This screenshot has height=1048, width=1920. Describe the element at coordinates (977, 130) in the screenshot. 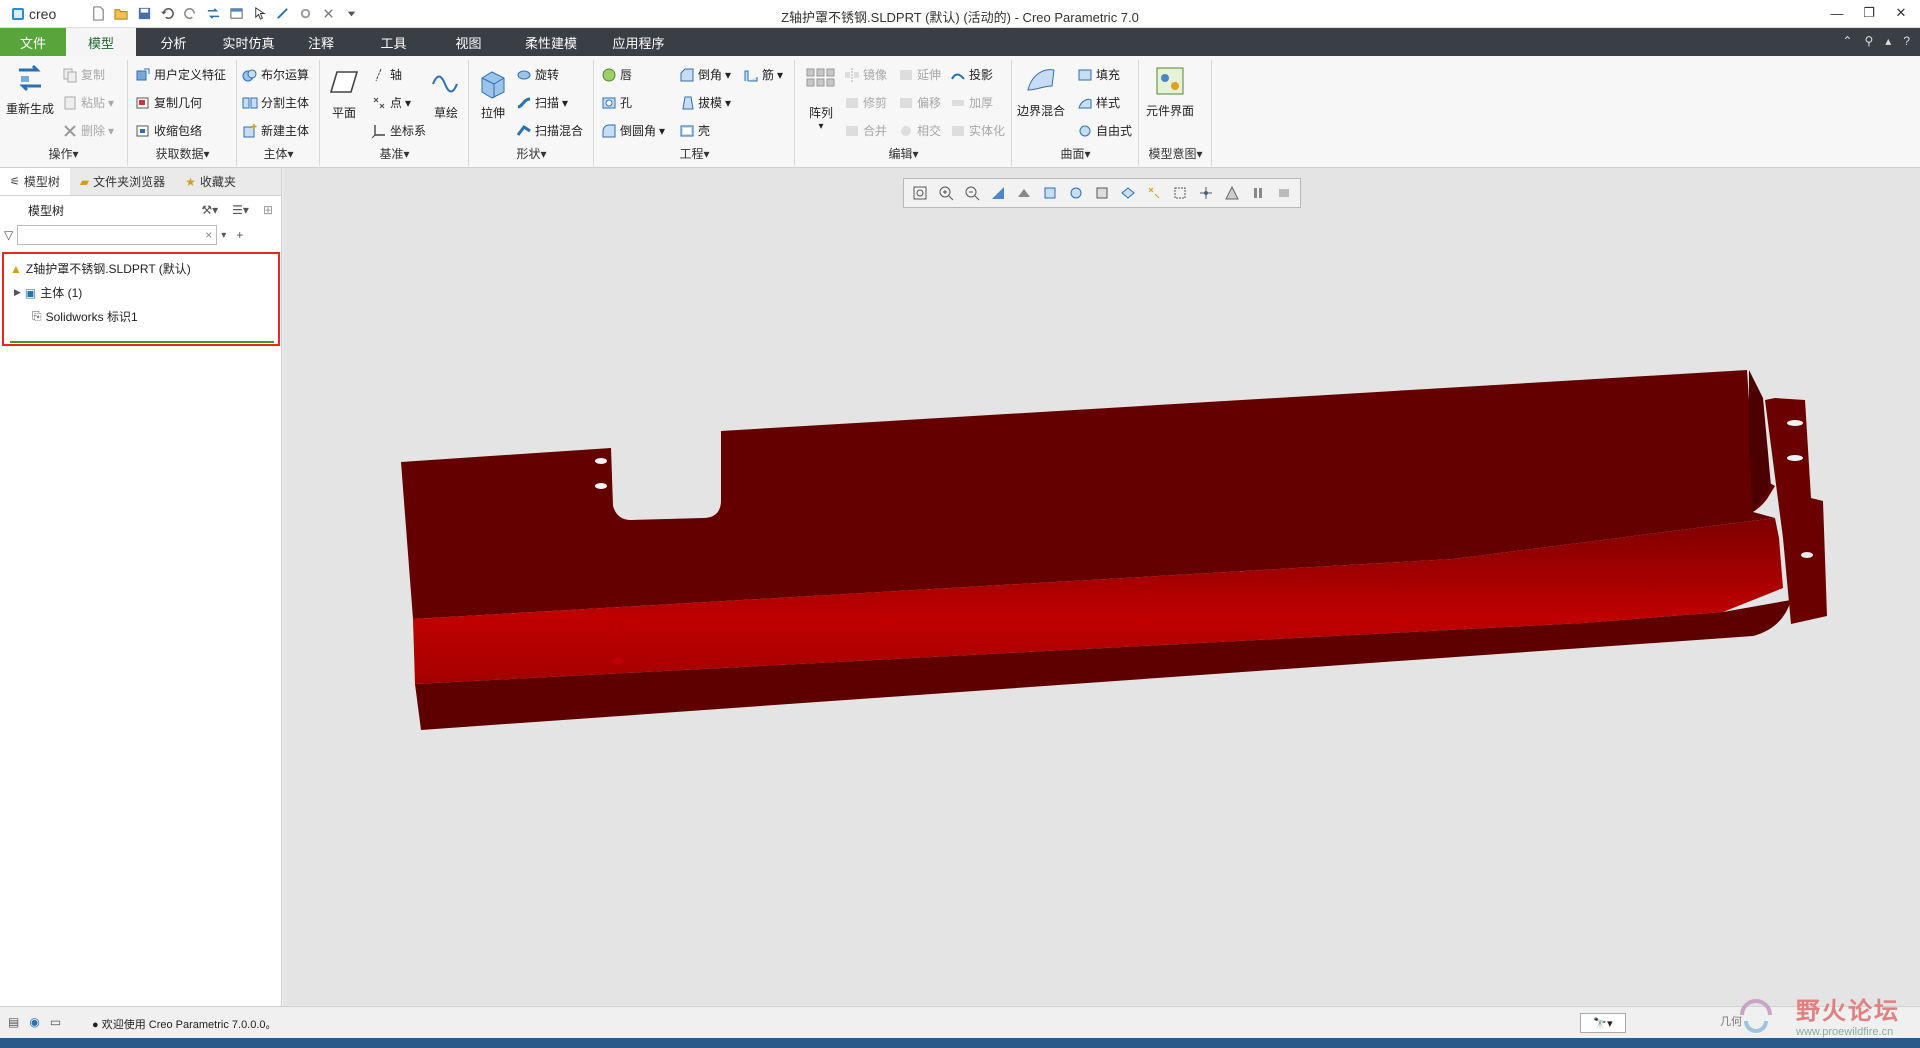

I see `solidify-button: 实体化` at that location.